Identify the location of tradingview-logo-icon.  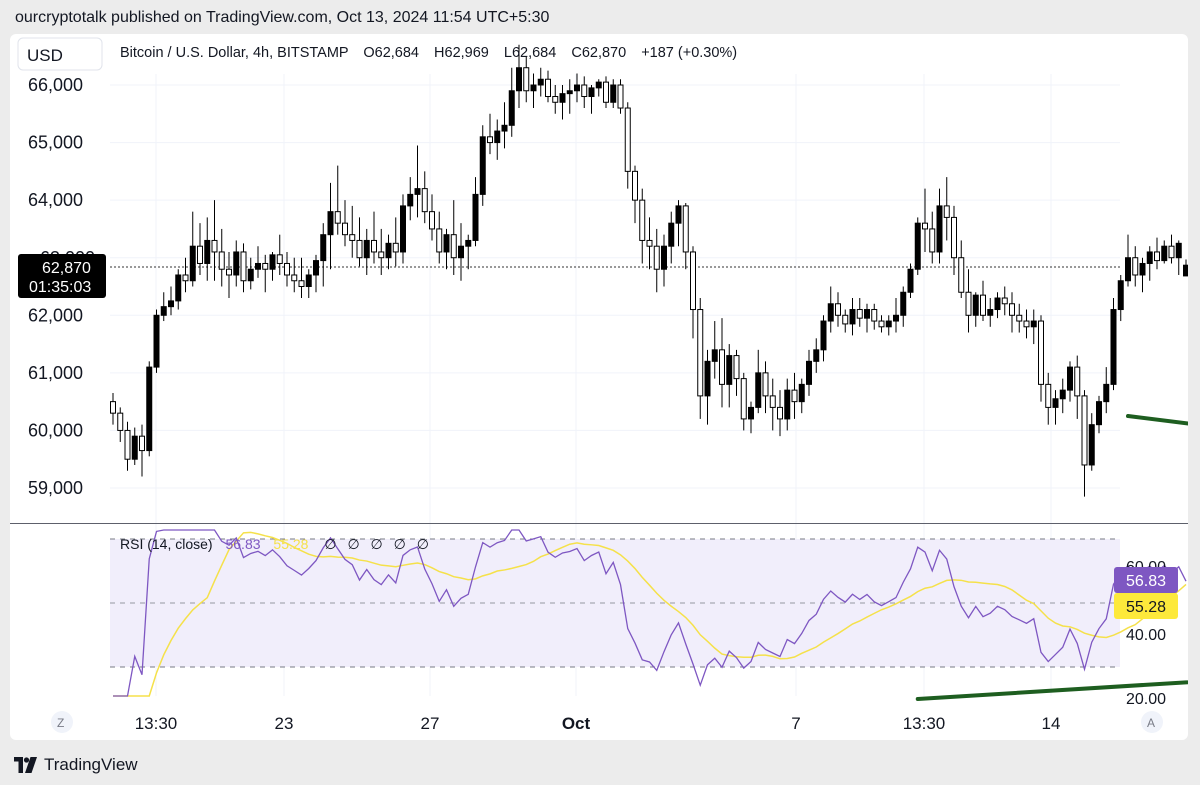
(26, 765).